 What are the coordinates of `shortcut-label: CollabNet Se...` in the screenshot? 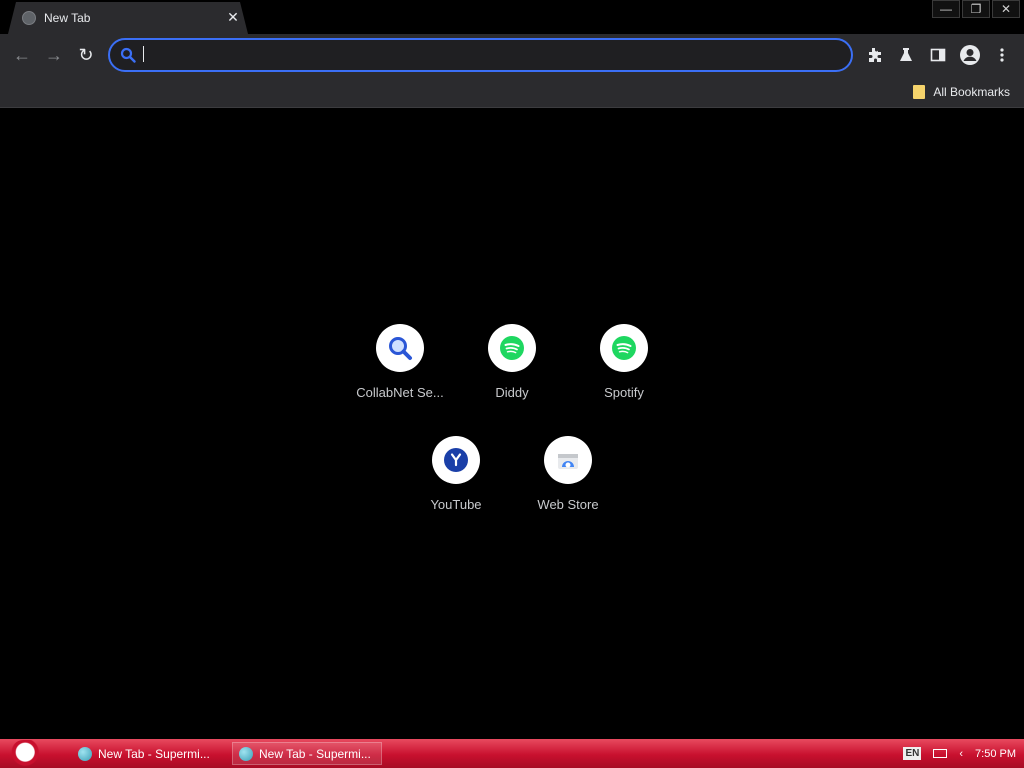 It's located at (400, 392).